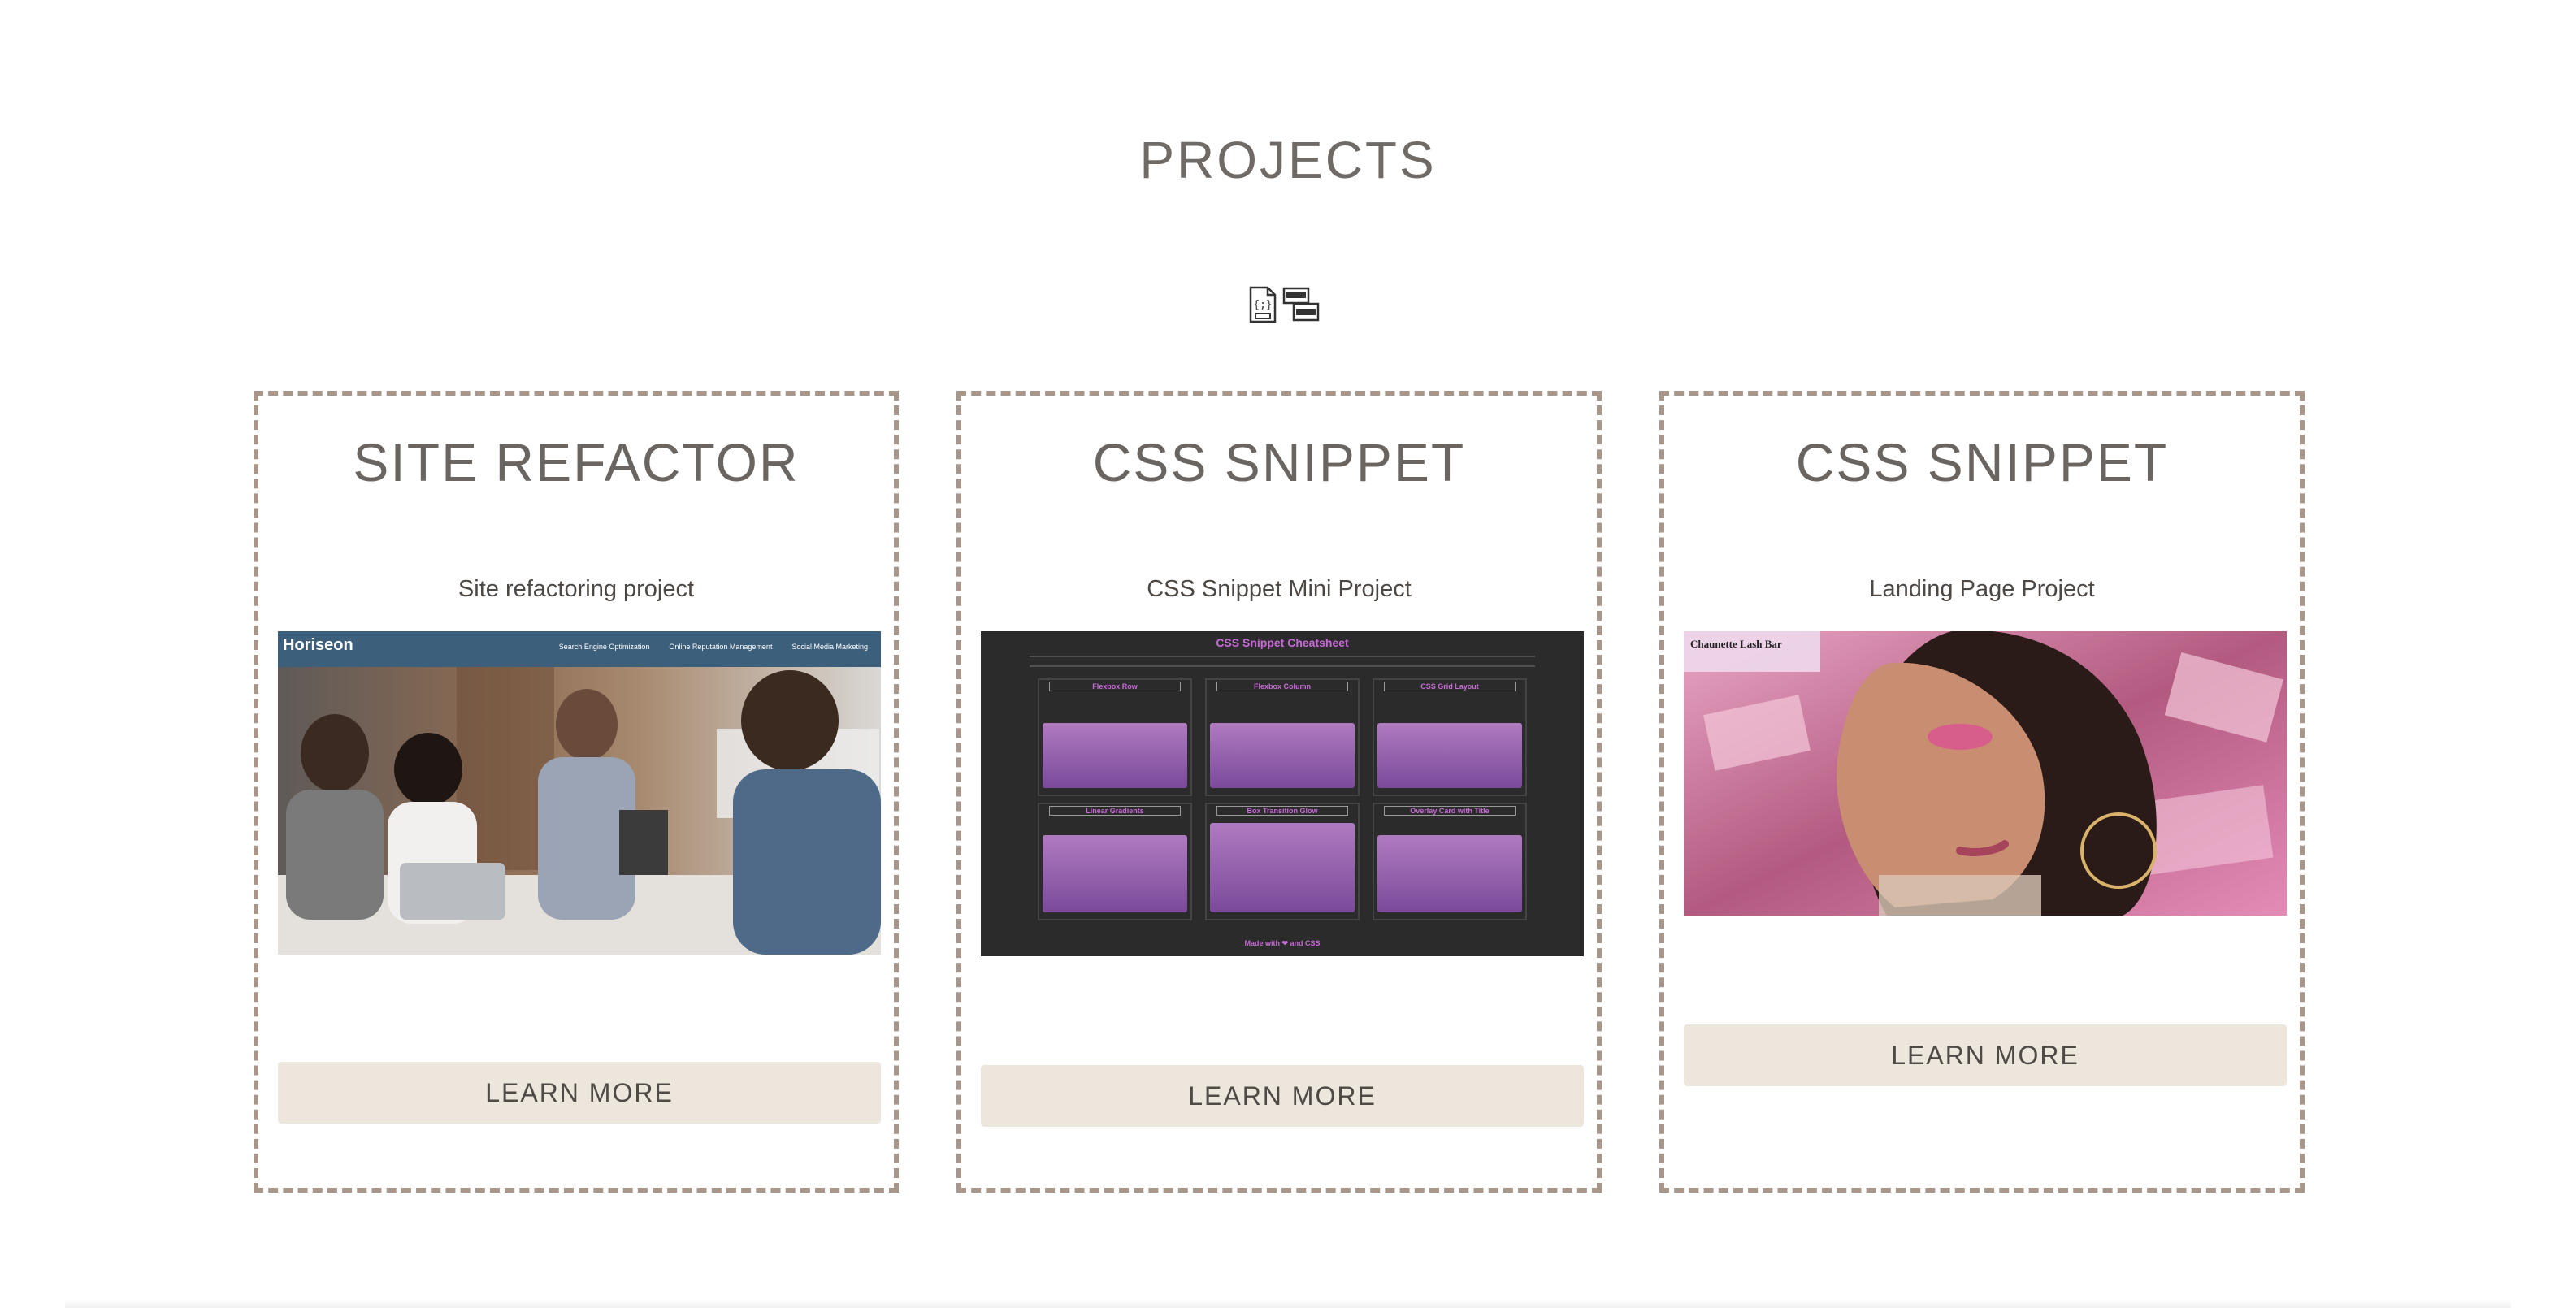 The width and height of the screenshot is (2576, 1308). I want to click on project-description: Landing Page Project, so click(1982, 589).